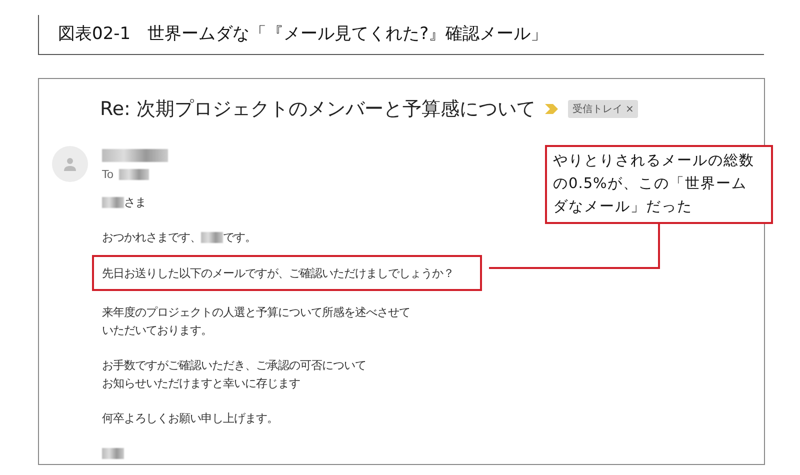  What do you see at coordinates (603, 109) in the screenshot?
I see `label-chip: 受信トレイ ×` at bounding box center [603, 109].